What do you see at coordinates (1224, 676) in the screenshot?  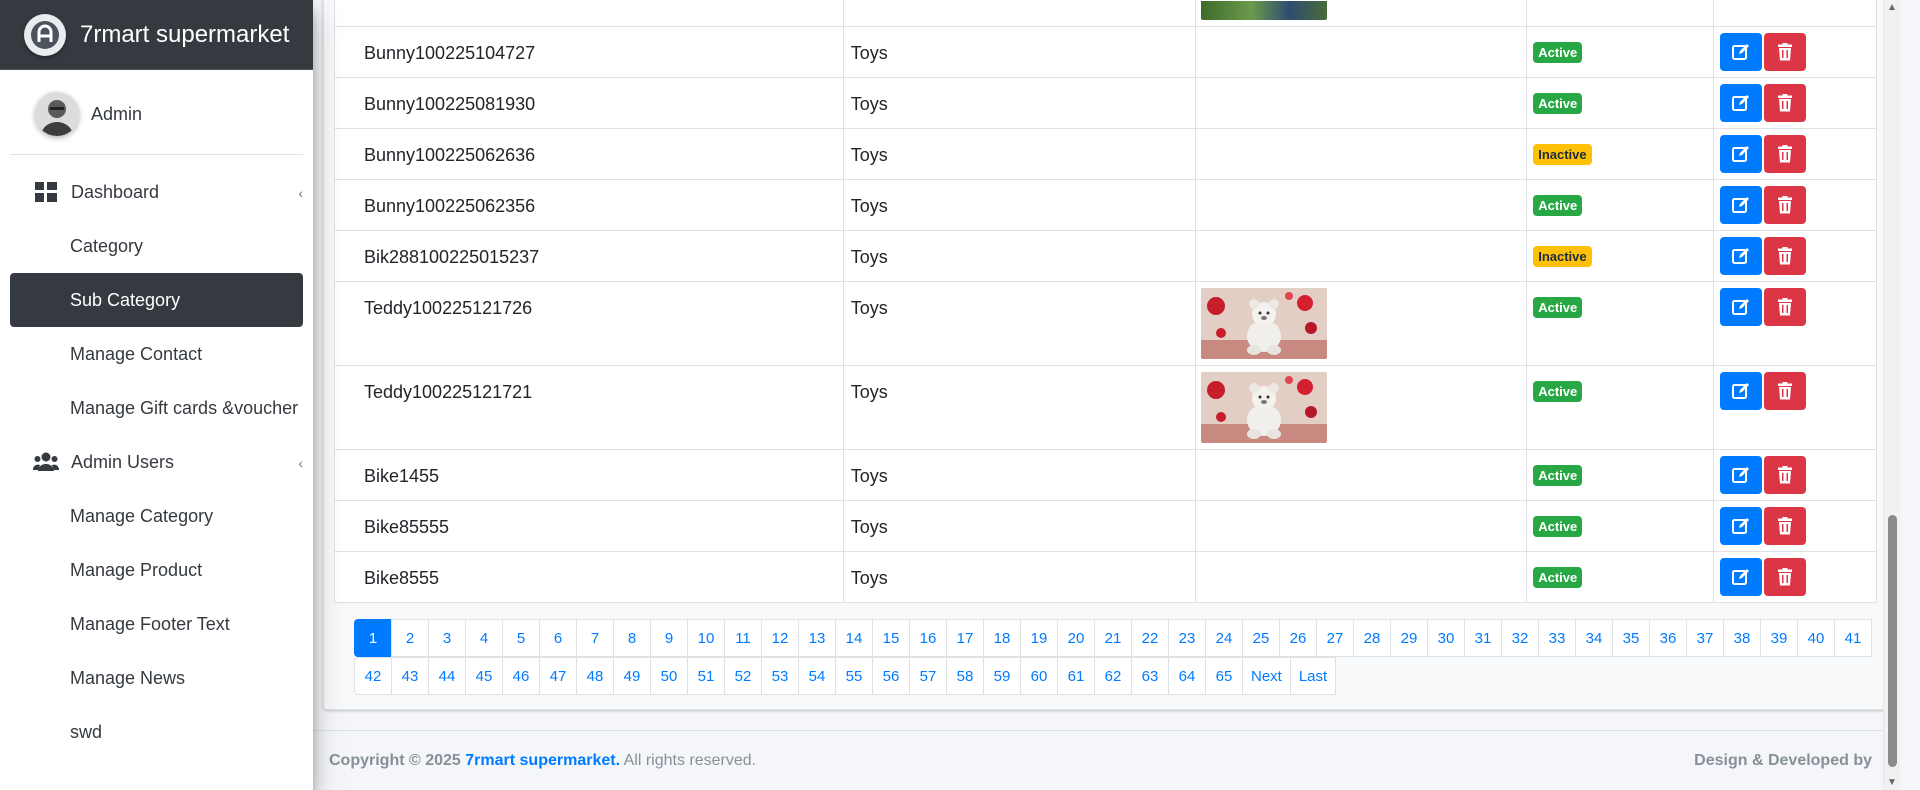 I see `pagination-page-link: 65` at bounding box center [1224, 676].